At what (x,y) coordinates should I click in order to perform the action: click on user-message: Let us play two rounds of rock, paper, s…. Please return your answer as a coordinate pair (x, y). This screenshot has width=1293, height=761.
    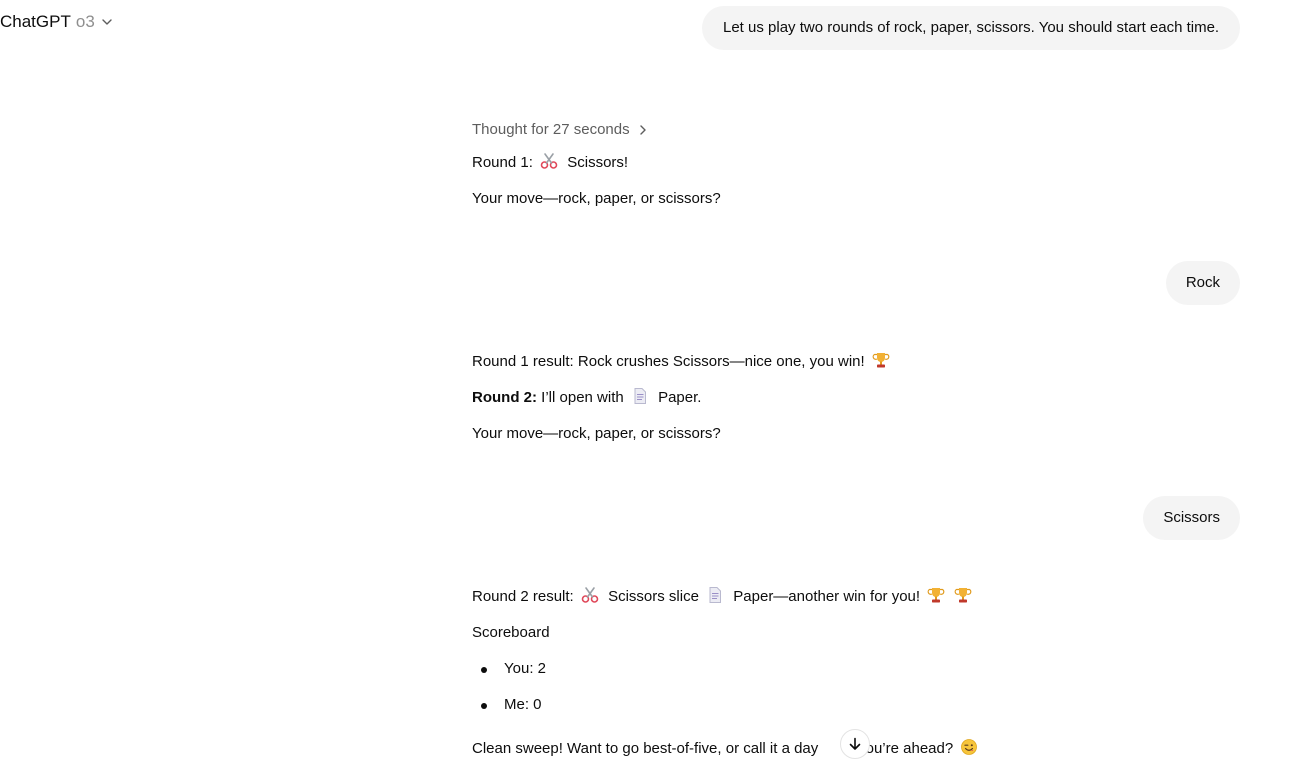
    Looking at the image, I should click on (971, 28).